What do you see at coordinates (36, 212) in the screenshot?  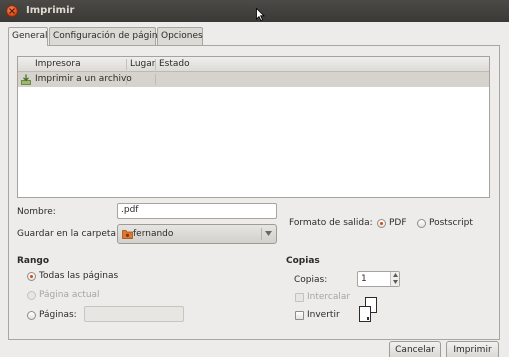 I see `name-label: Nombre:` at bounding box center [36, 212].